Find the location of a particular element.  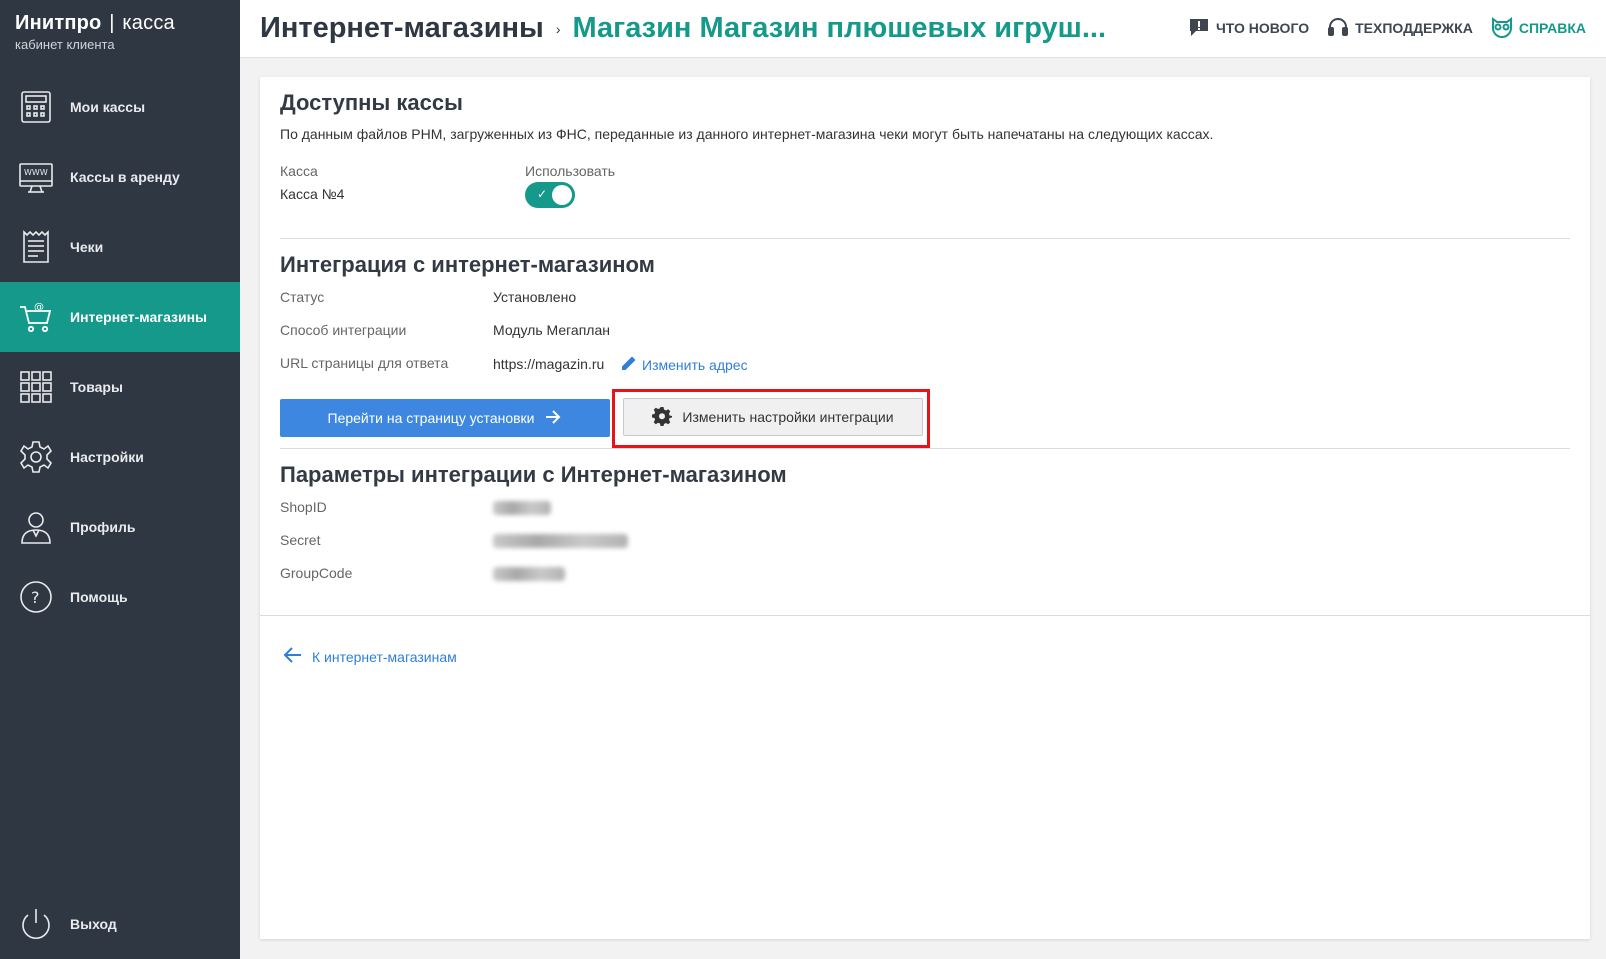

user-icon is located at coordinates (36, 527).